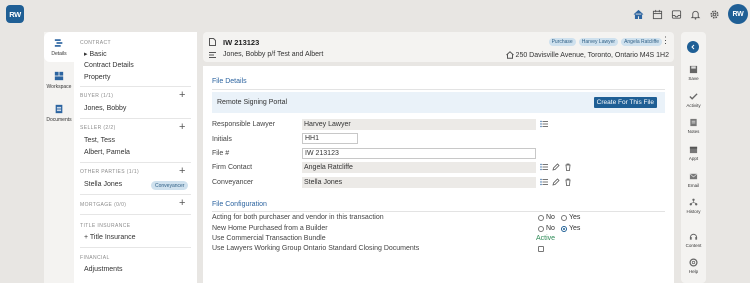 The height and width of the screenshot is (283, 750). What do you see at coordinates (182, 203) in the screenshot?
I see `add-mortgage-button: +` at bounding box center [182, 203].